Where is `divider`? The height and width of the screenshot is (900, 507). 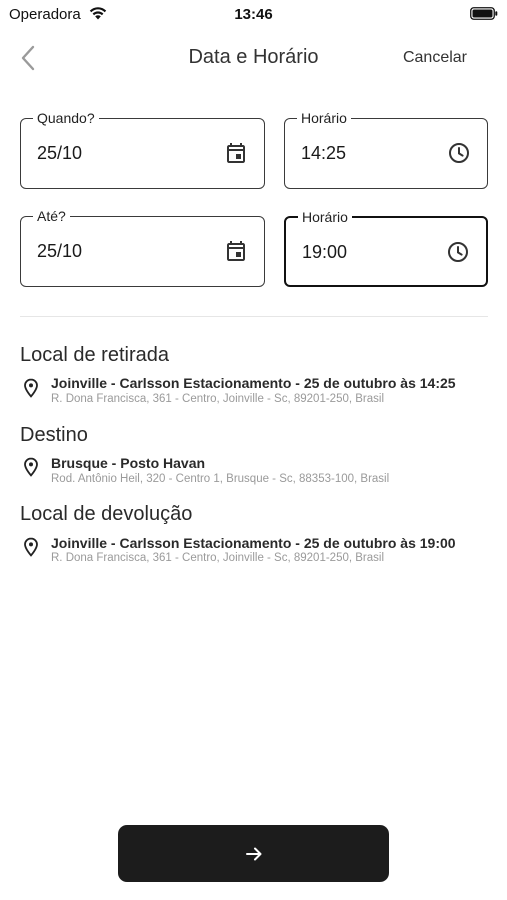 divider is located at coordinates (254, 316).